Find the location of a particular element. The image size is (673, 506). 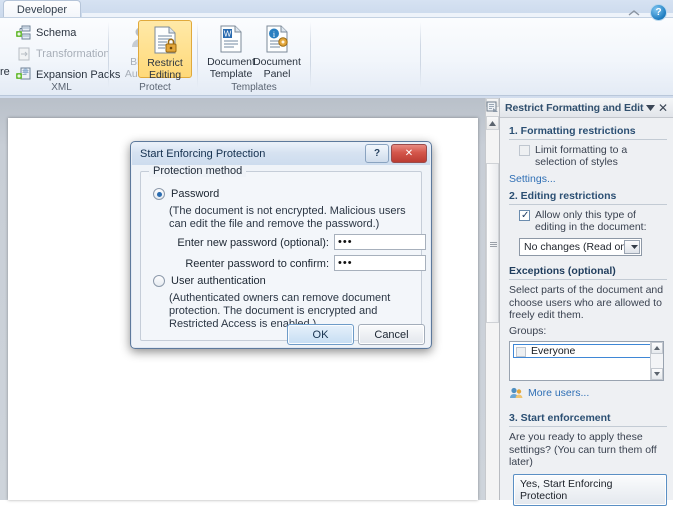

ribbon-item-transformation: Transformation is located at coordinates (63, 53).